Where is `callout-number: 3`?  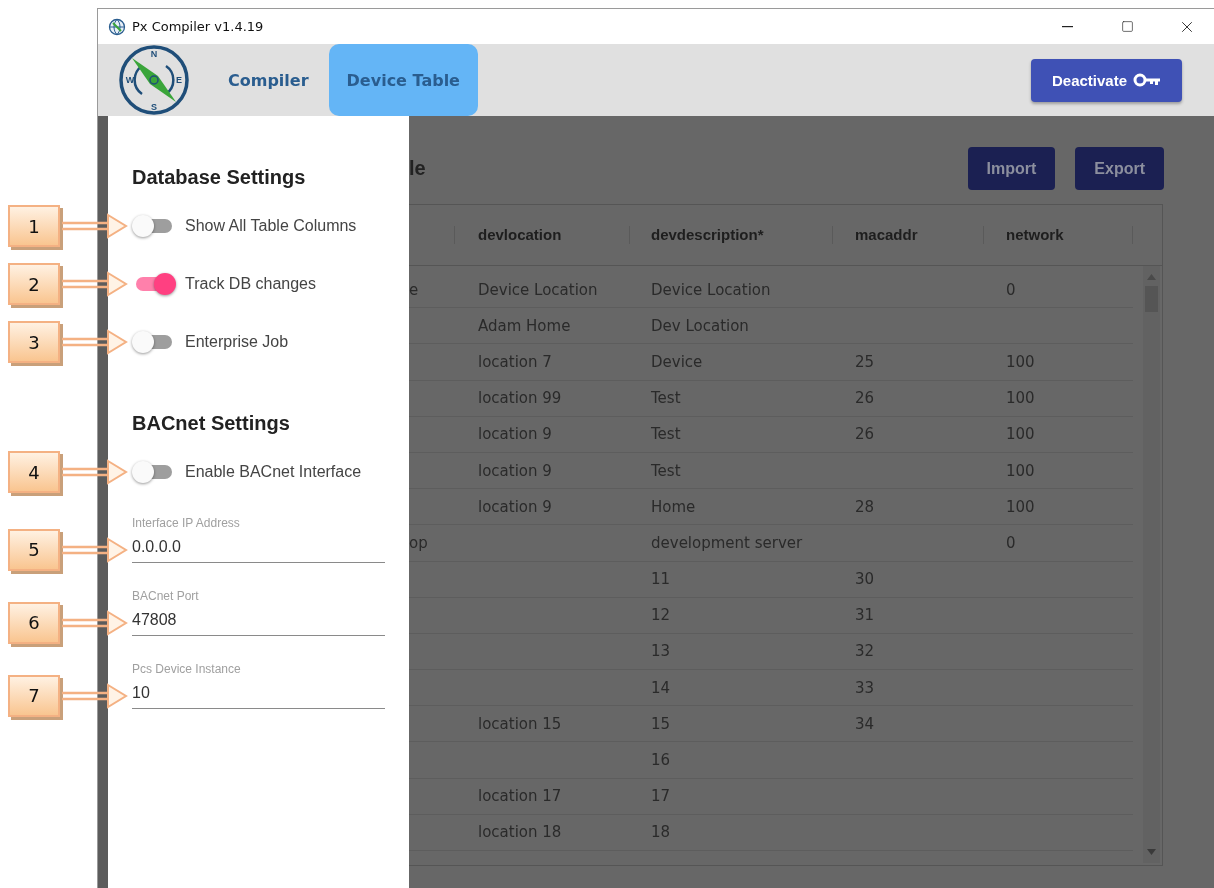 callout-number: 3 is located at coordinates (34, 342).